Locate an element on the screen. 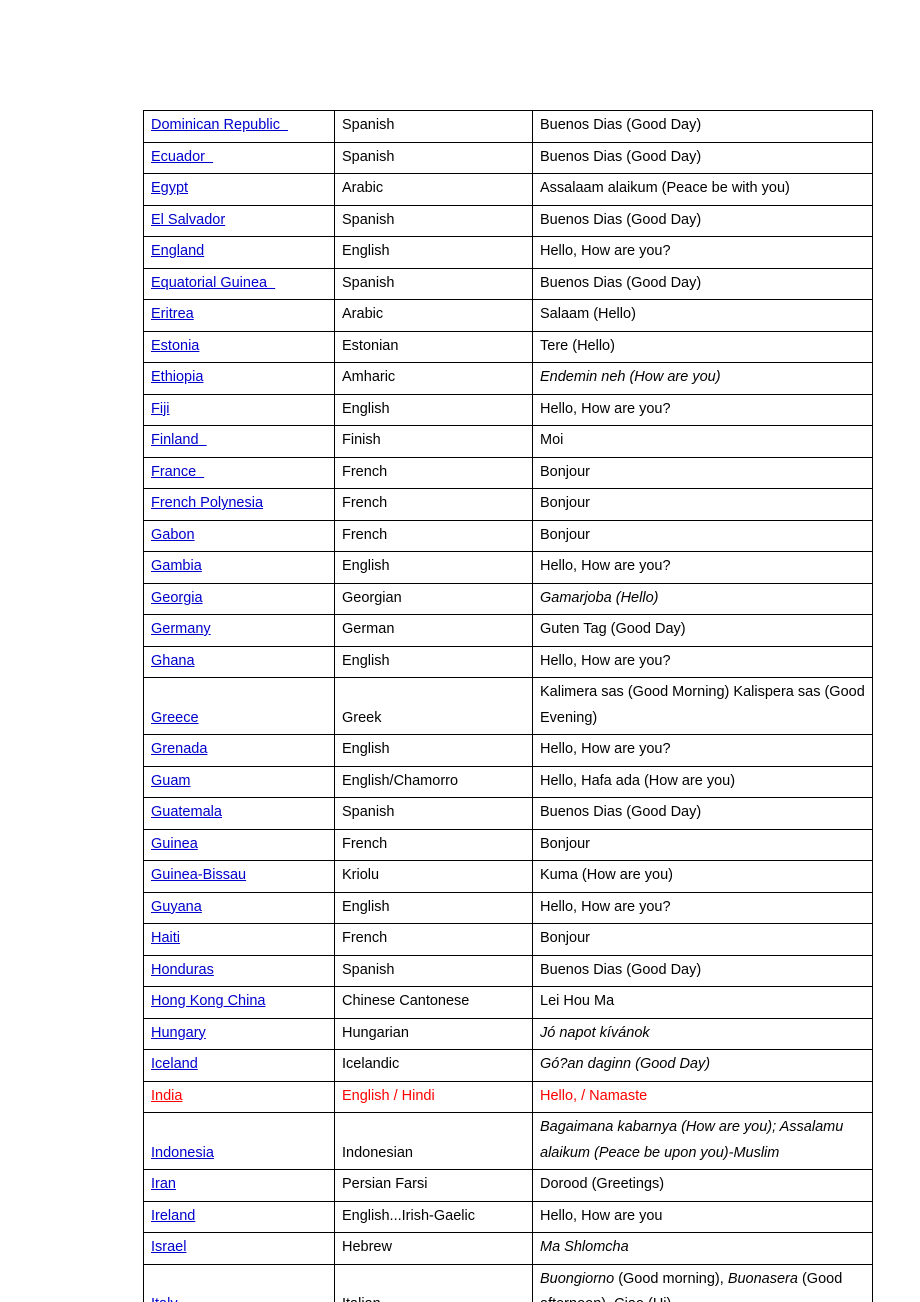 The width and height of the screenshot is (920, 1302). cell-country: Guatemala is located at coordinates (239, 813).